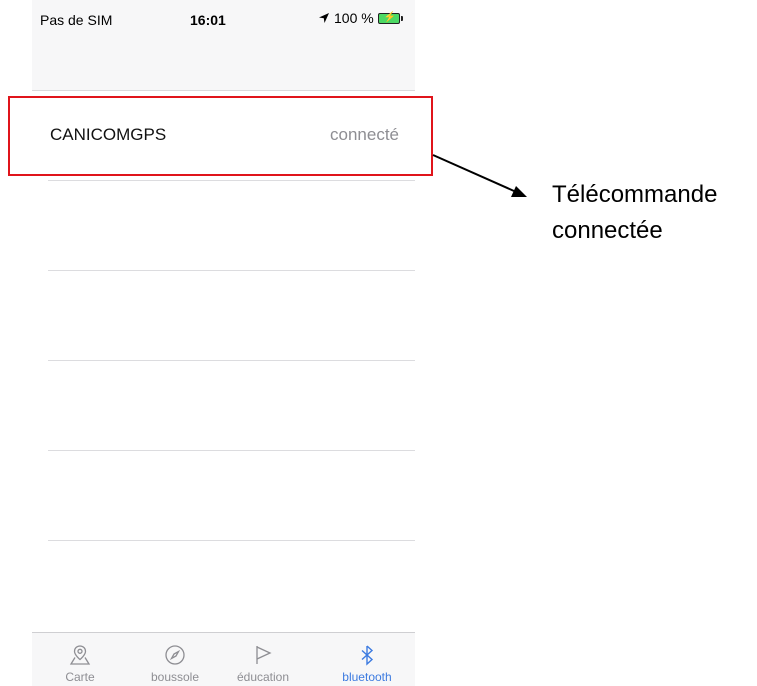  What do you see at coordinates (607, 230) in the screenshot?
I see `annotation-line-2: connectée` at bounding box center [607, 230].